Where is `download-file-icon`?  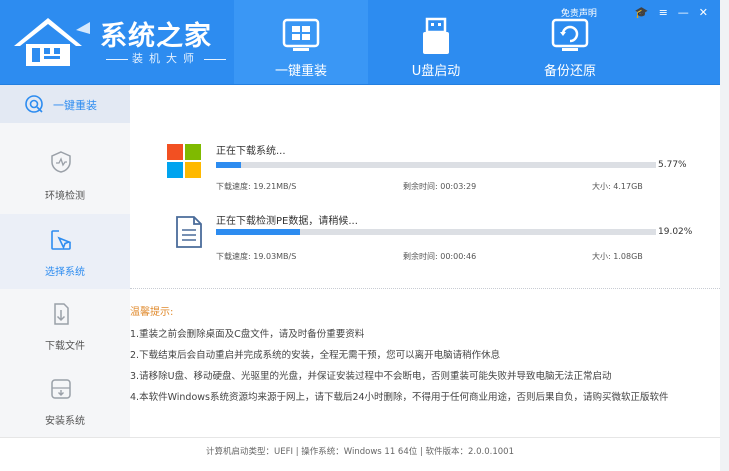
download-file-icon is located at coordinates (61, 314).